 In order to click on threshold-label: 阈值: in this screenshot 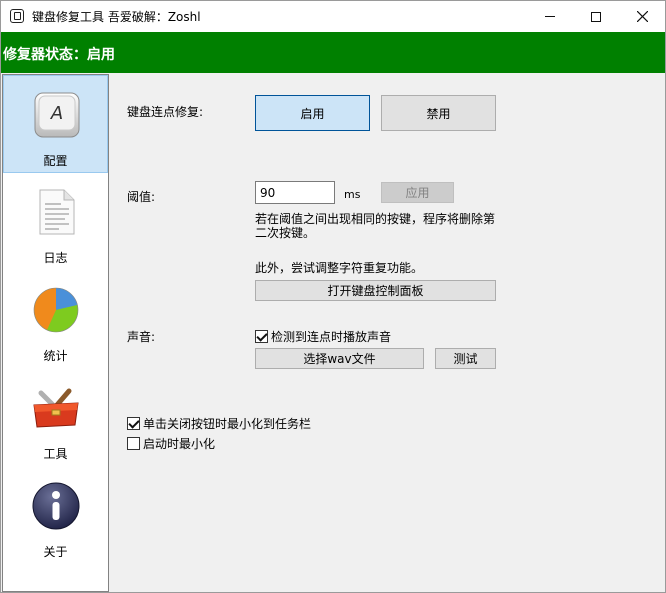, I will do `click(141, 197)`.